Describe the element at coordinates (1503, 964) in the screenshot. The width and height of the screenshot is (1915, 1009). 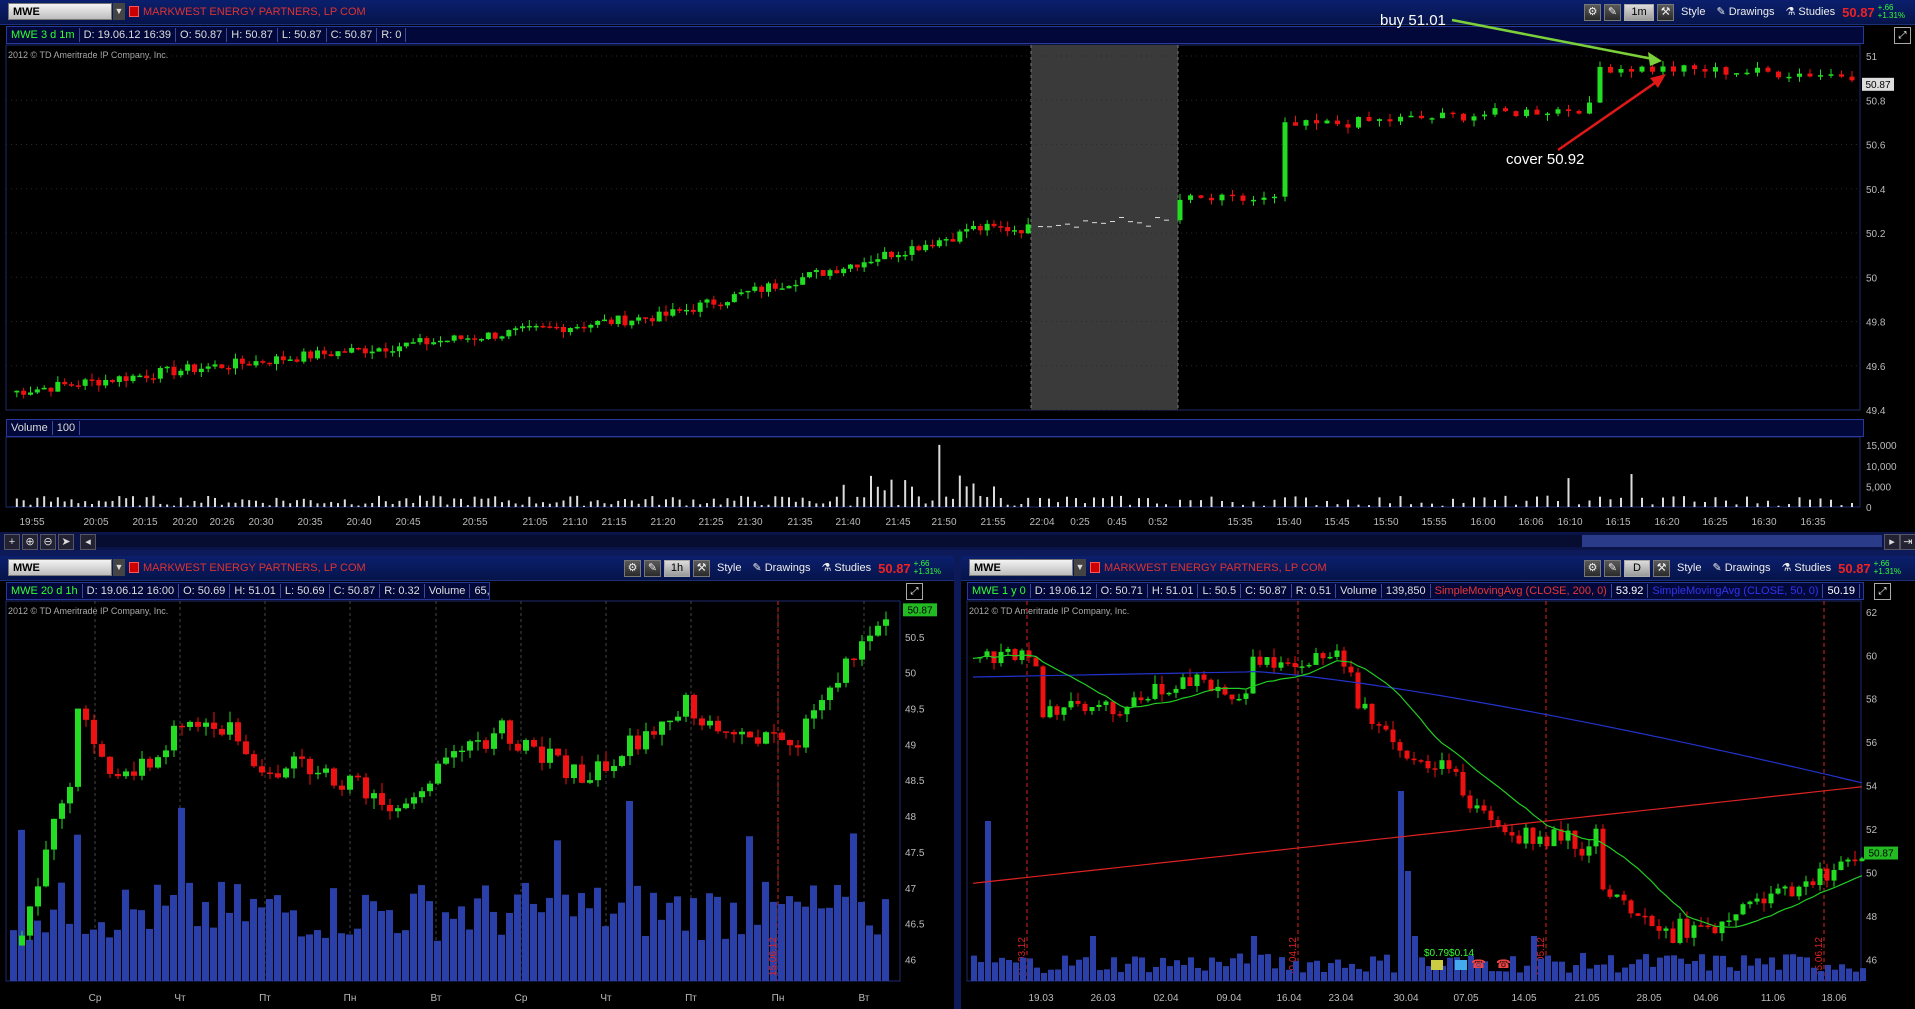
I see `phone-icon-2: ☎` at that location.